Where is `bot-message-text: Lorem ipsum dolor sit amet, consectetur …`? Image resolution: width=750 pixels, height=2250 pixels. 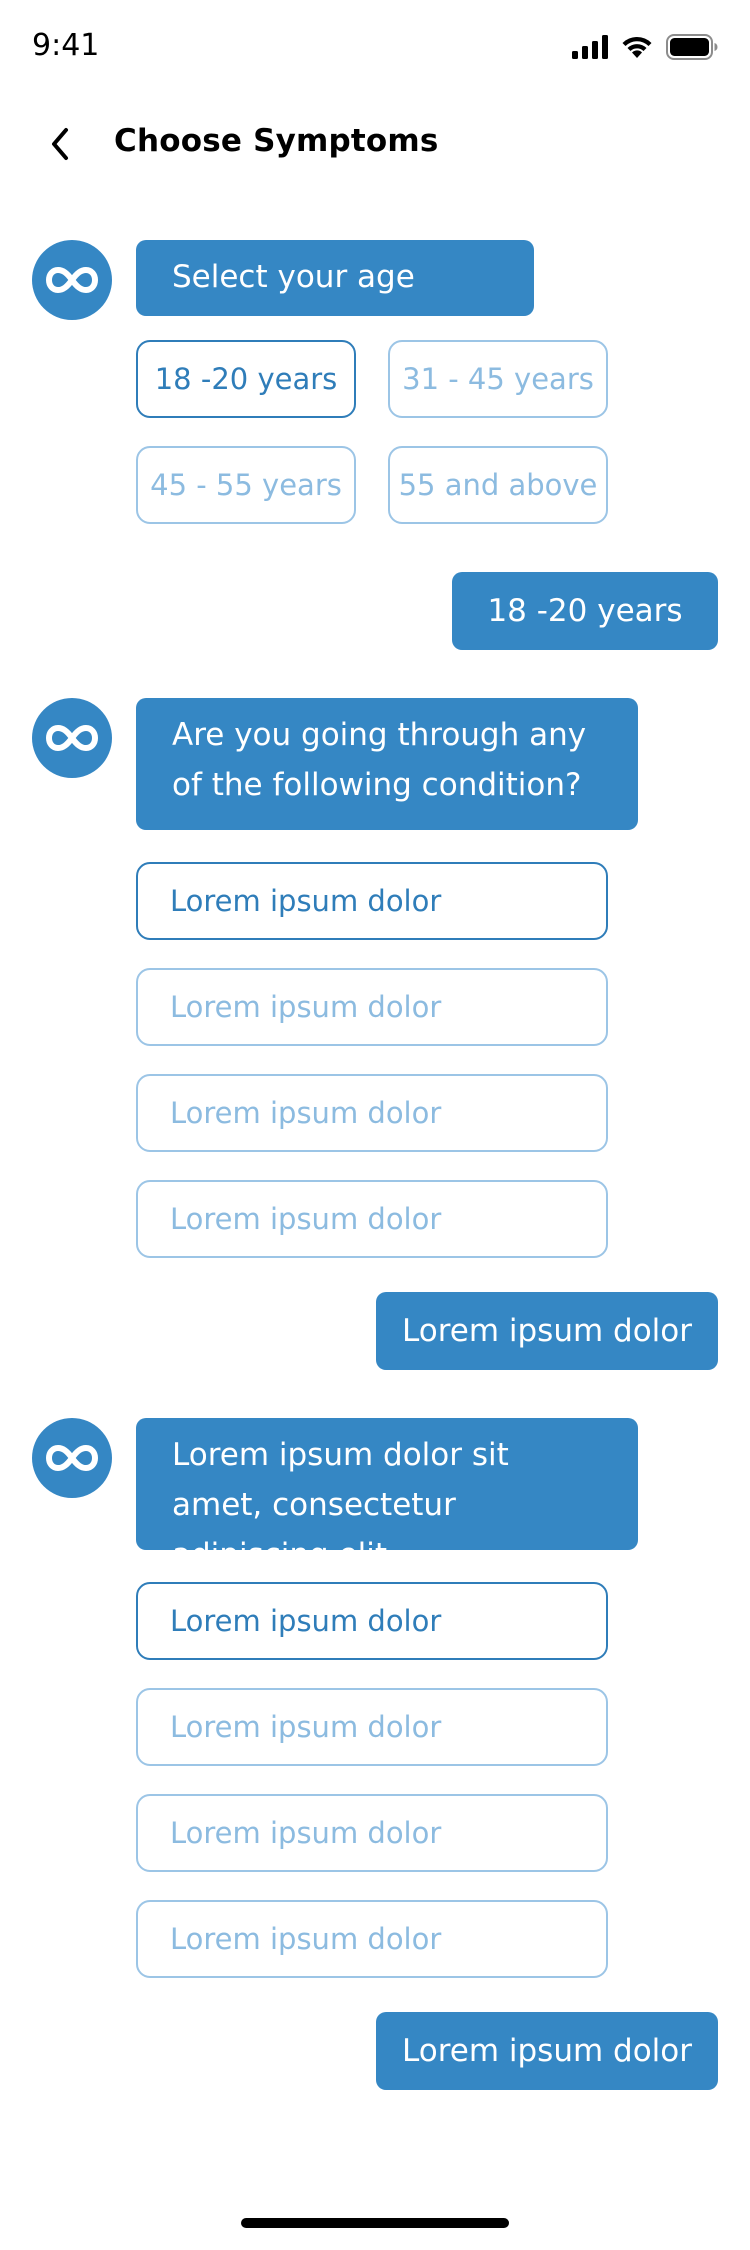 bot-message-text: Lorem ipsum dolor sit amet, consectetur … is located at coordinates (340, 1505).